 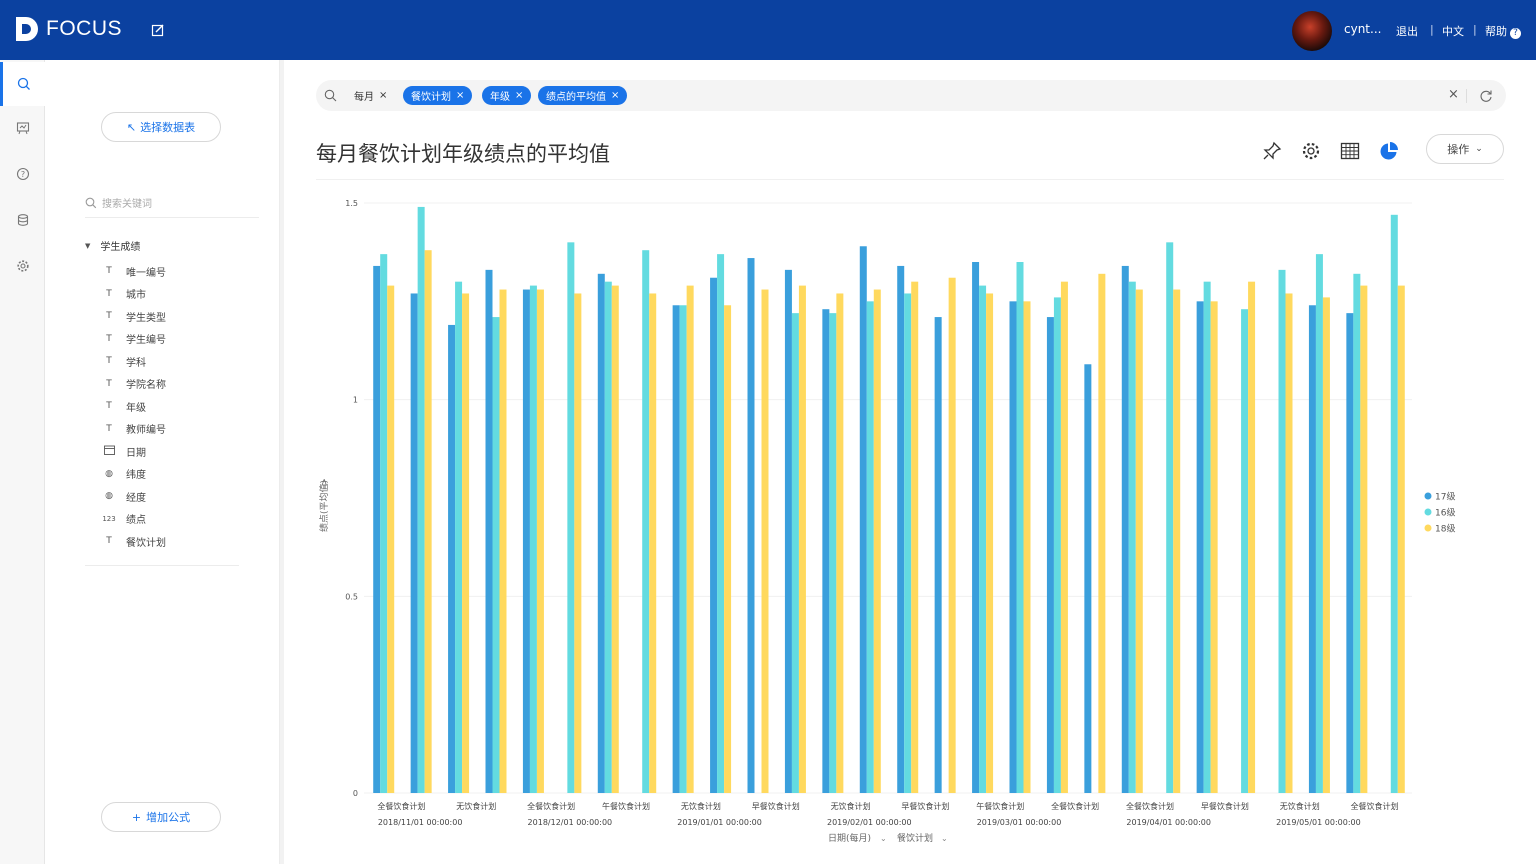 I want to click on table-tree-root: ▼ 学生成绩, so click(x=112, y=246).